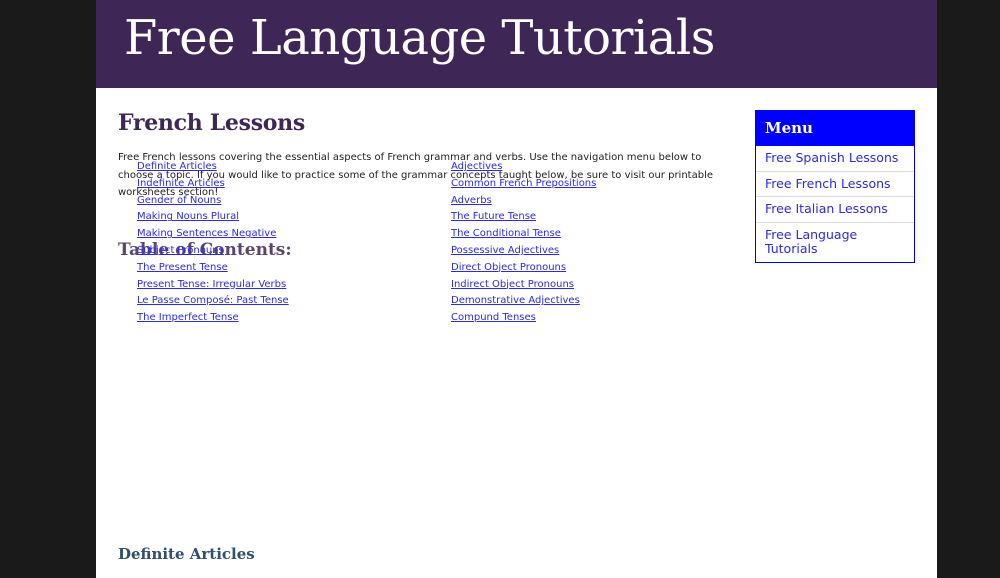  I want to click on toc-item: Making Nouns Plural, so click(213, 217).